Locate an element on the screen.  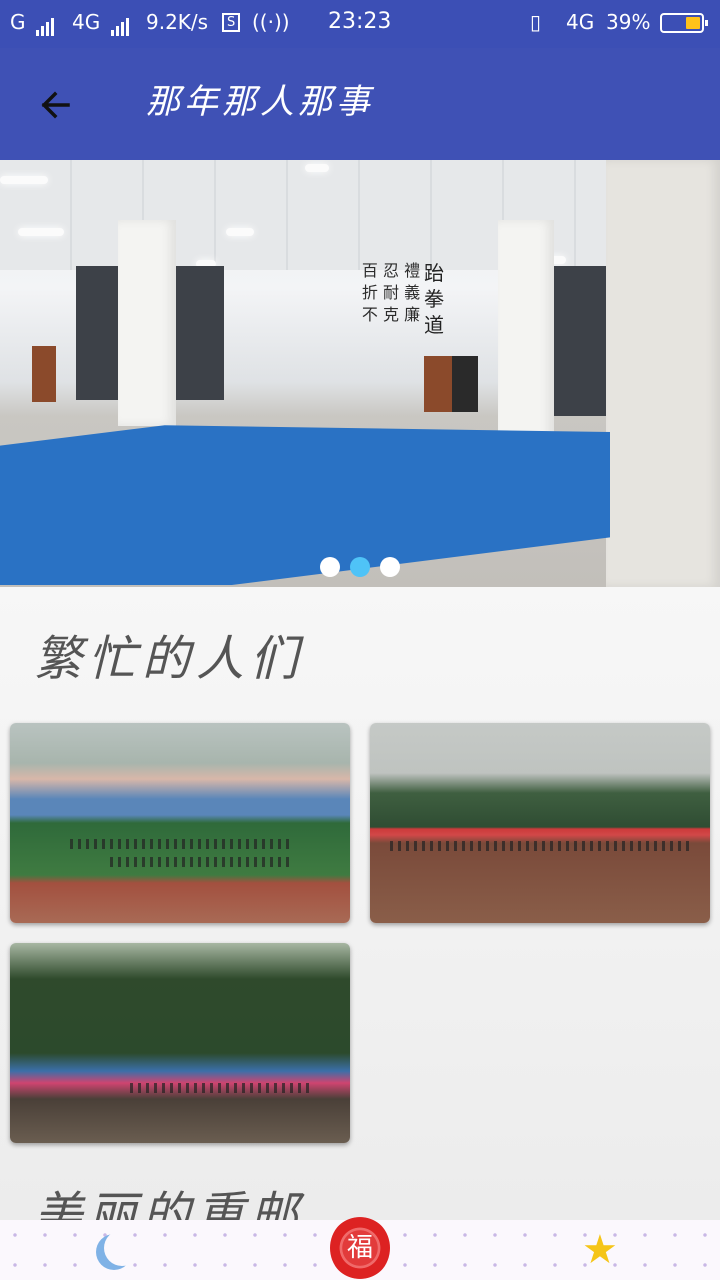
app-bar: 那年那人那事 is located at coordinates (360, 104).